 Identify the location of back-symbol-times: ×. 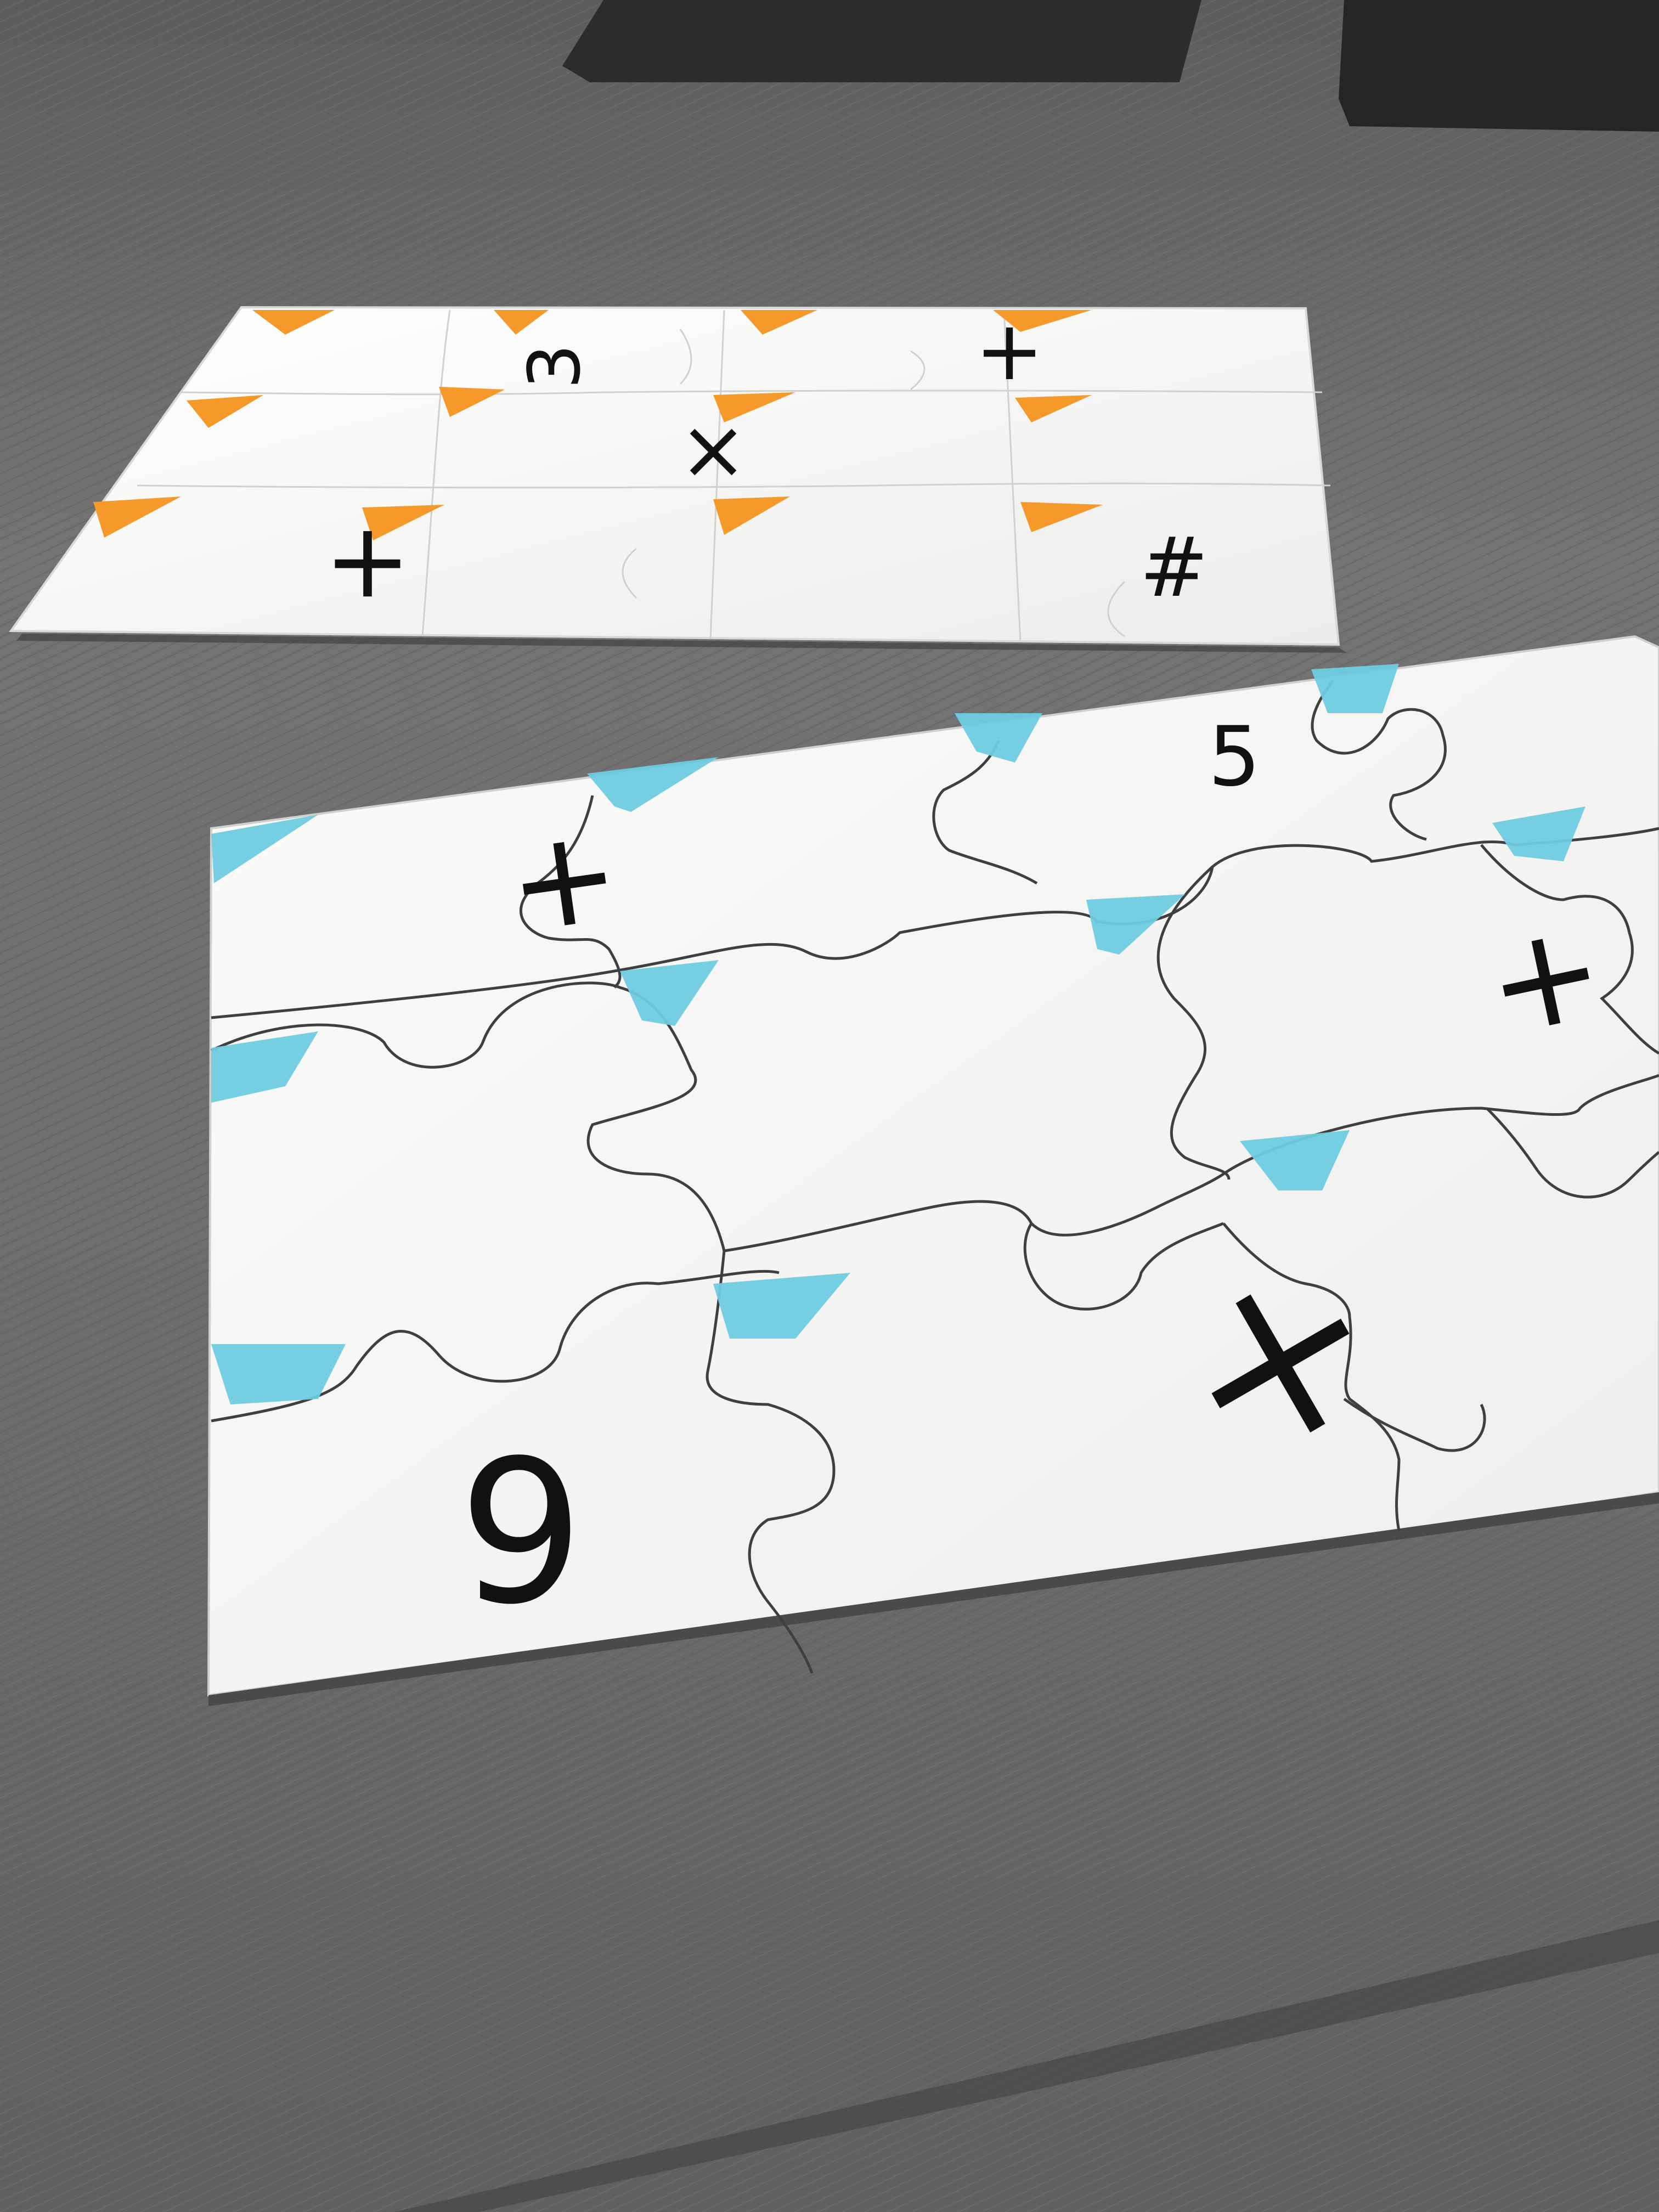
(713, 450).